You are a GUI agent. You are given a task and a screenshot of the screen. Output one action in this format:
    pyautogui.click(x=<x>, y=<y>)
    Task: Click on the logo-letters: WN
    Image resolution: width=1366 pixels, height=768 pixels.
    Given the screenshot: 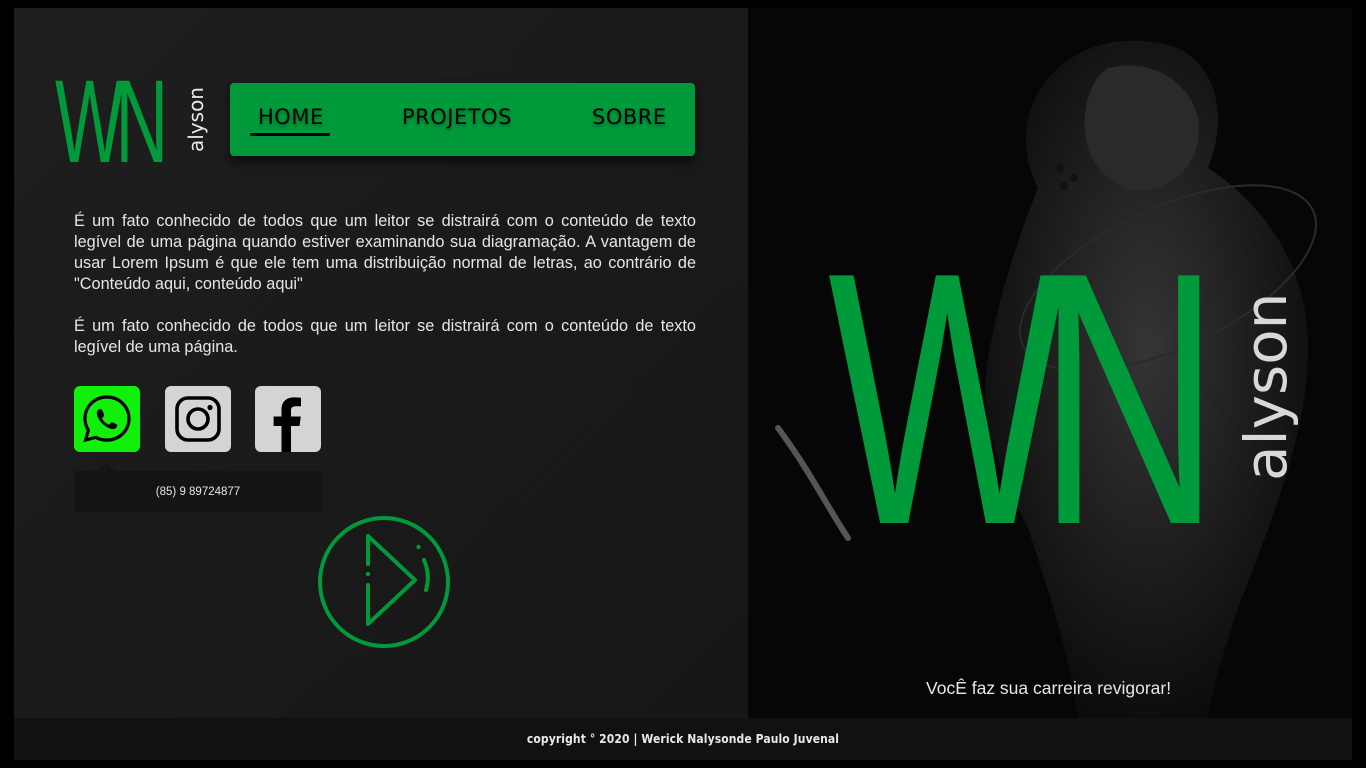 What is the action you would take?
    pyautogui.click(x=108, y=117)
    